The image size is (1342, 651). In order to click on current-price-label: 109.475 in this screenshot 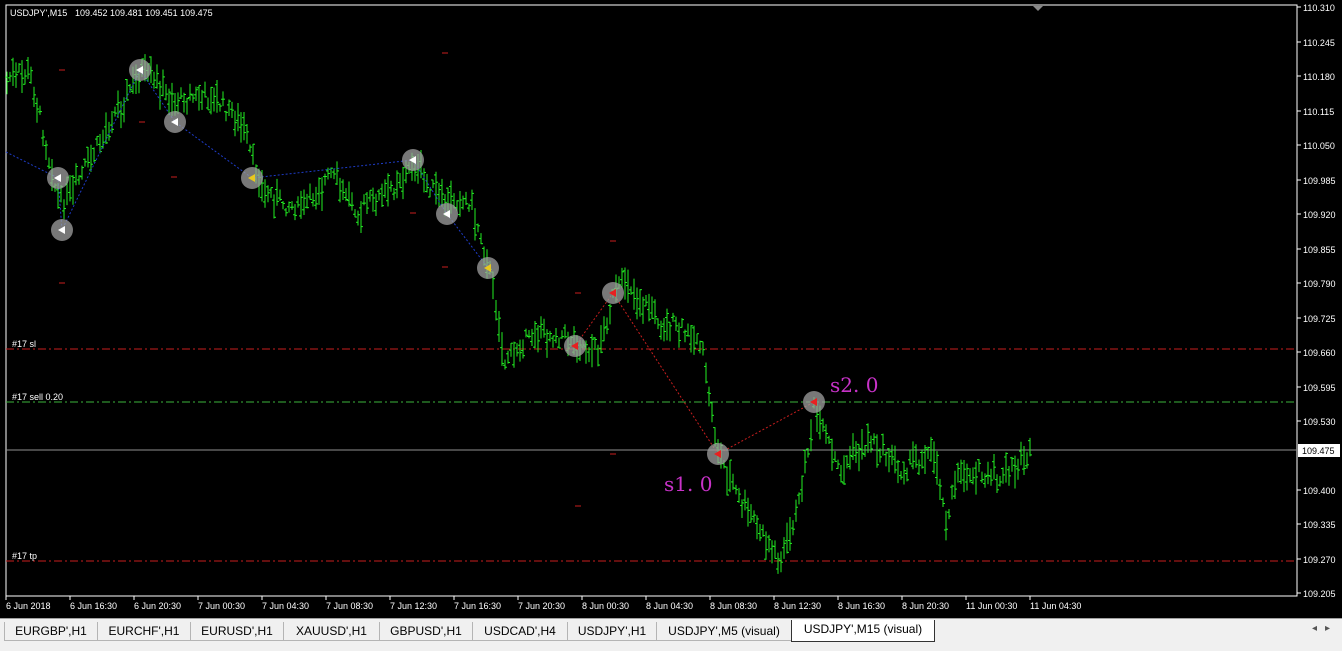, I will do `click(1318, 451)`.